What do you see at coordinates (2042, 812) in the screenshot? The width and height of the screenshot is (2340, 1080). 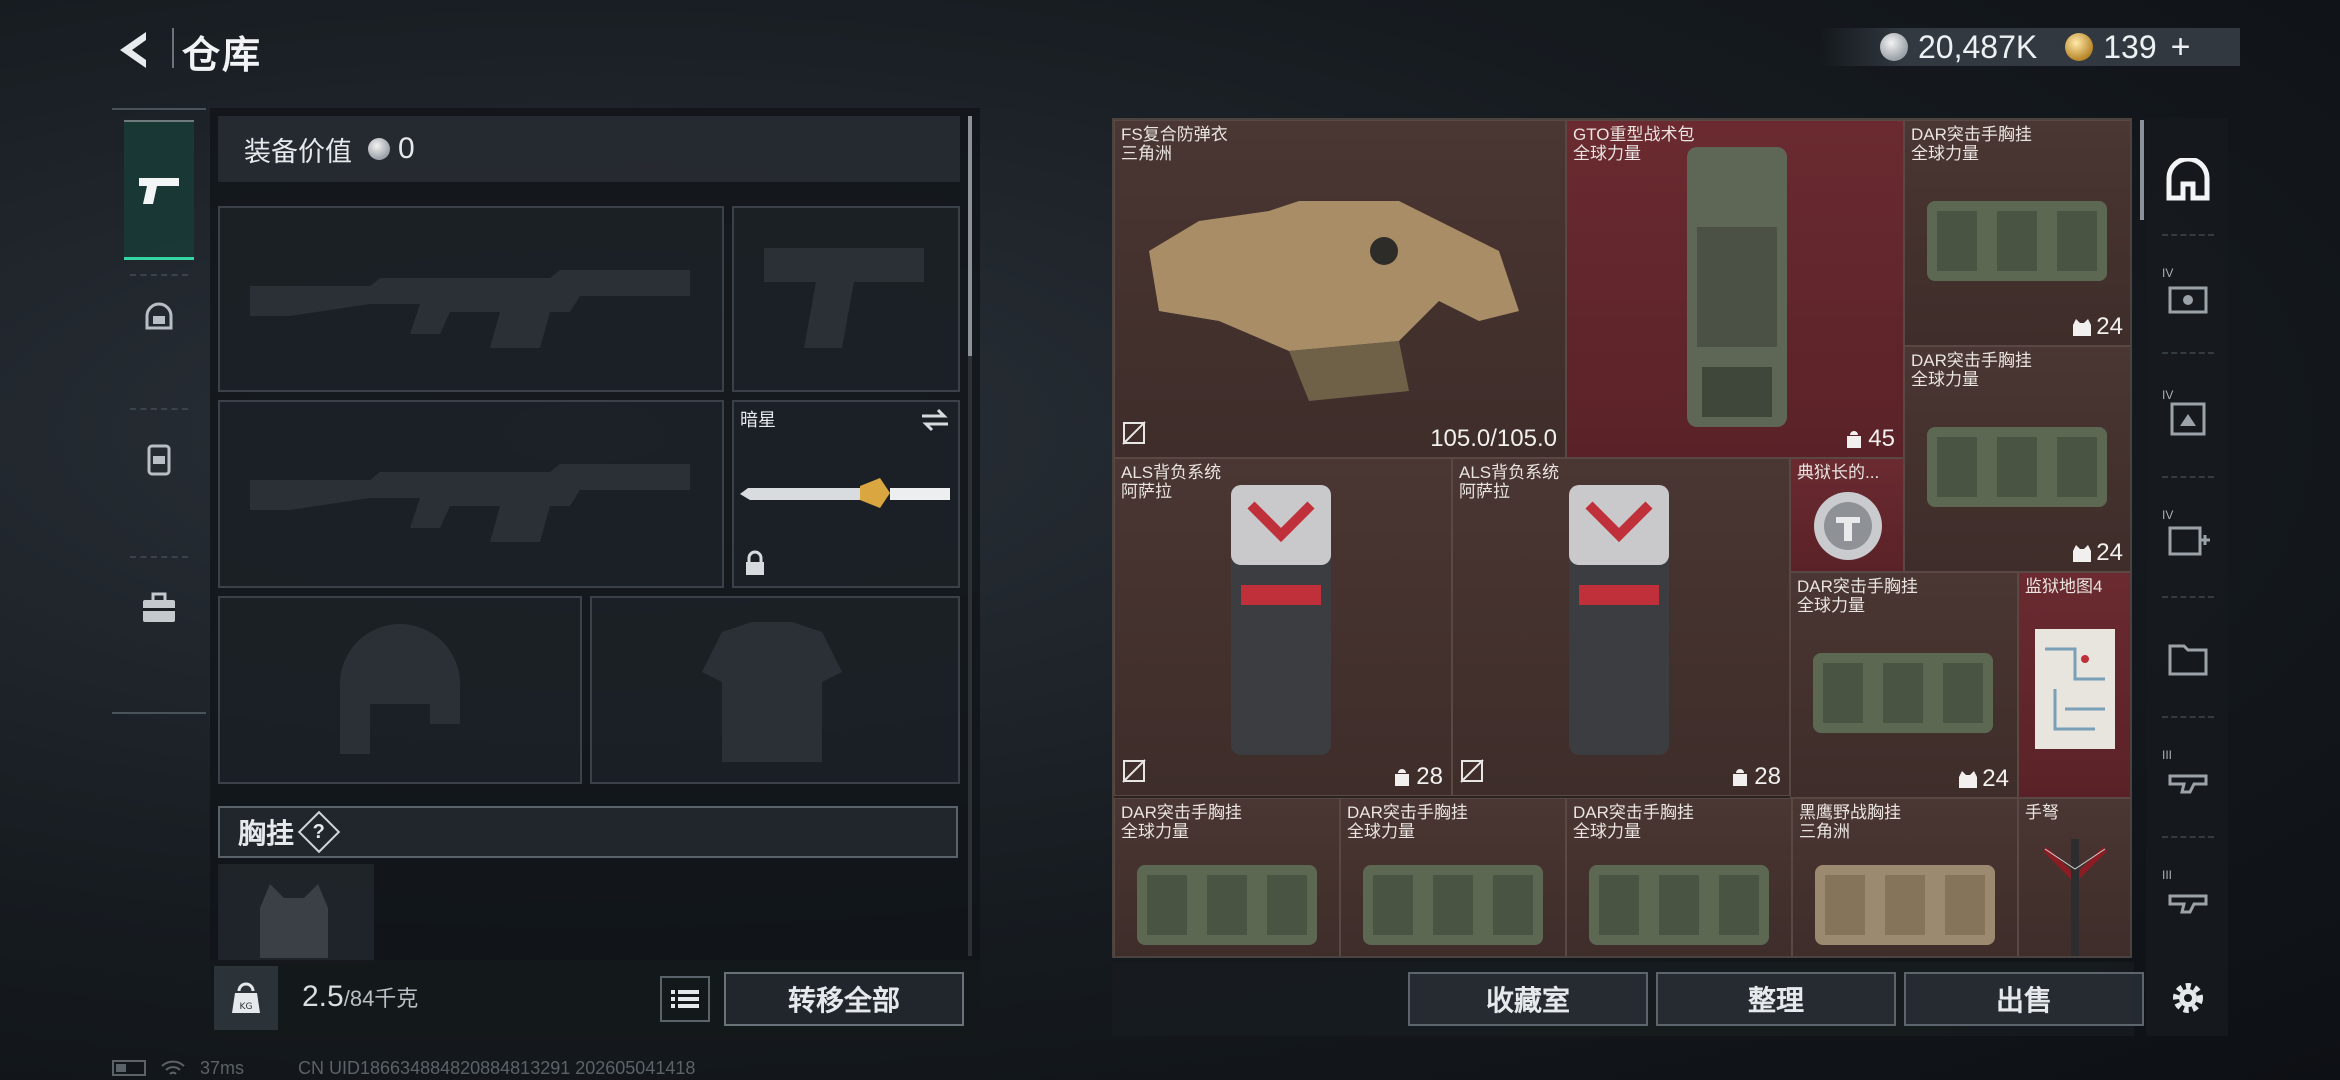 I see `item-name: 手弩` at bounding box center [2042, 812].